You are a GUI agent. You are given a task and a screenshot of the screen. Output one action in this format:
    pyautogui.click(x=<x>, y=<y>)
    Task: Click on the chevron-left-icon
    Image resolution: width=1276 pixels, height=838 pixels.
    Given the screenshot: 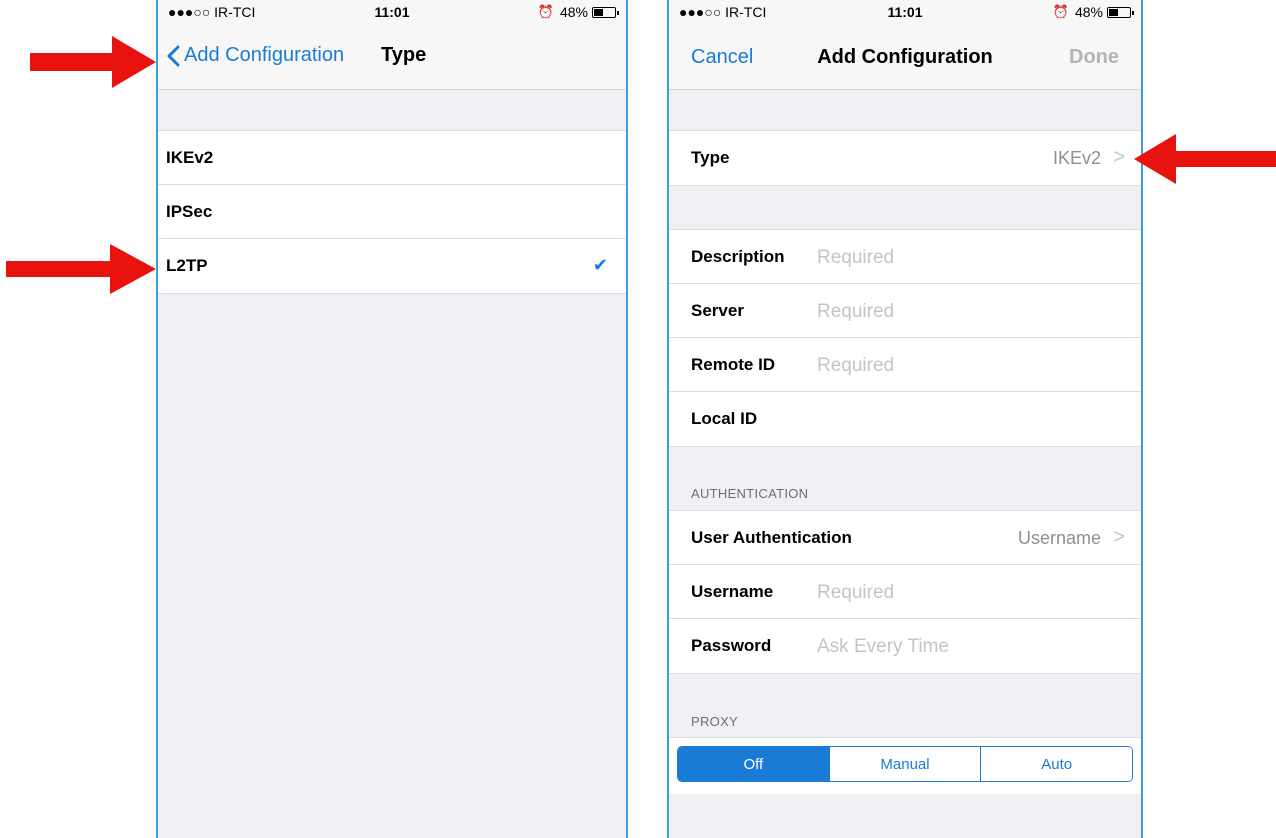 What is the action you would take?
    pyautogui.click(x=173, y=55)
    